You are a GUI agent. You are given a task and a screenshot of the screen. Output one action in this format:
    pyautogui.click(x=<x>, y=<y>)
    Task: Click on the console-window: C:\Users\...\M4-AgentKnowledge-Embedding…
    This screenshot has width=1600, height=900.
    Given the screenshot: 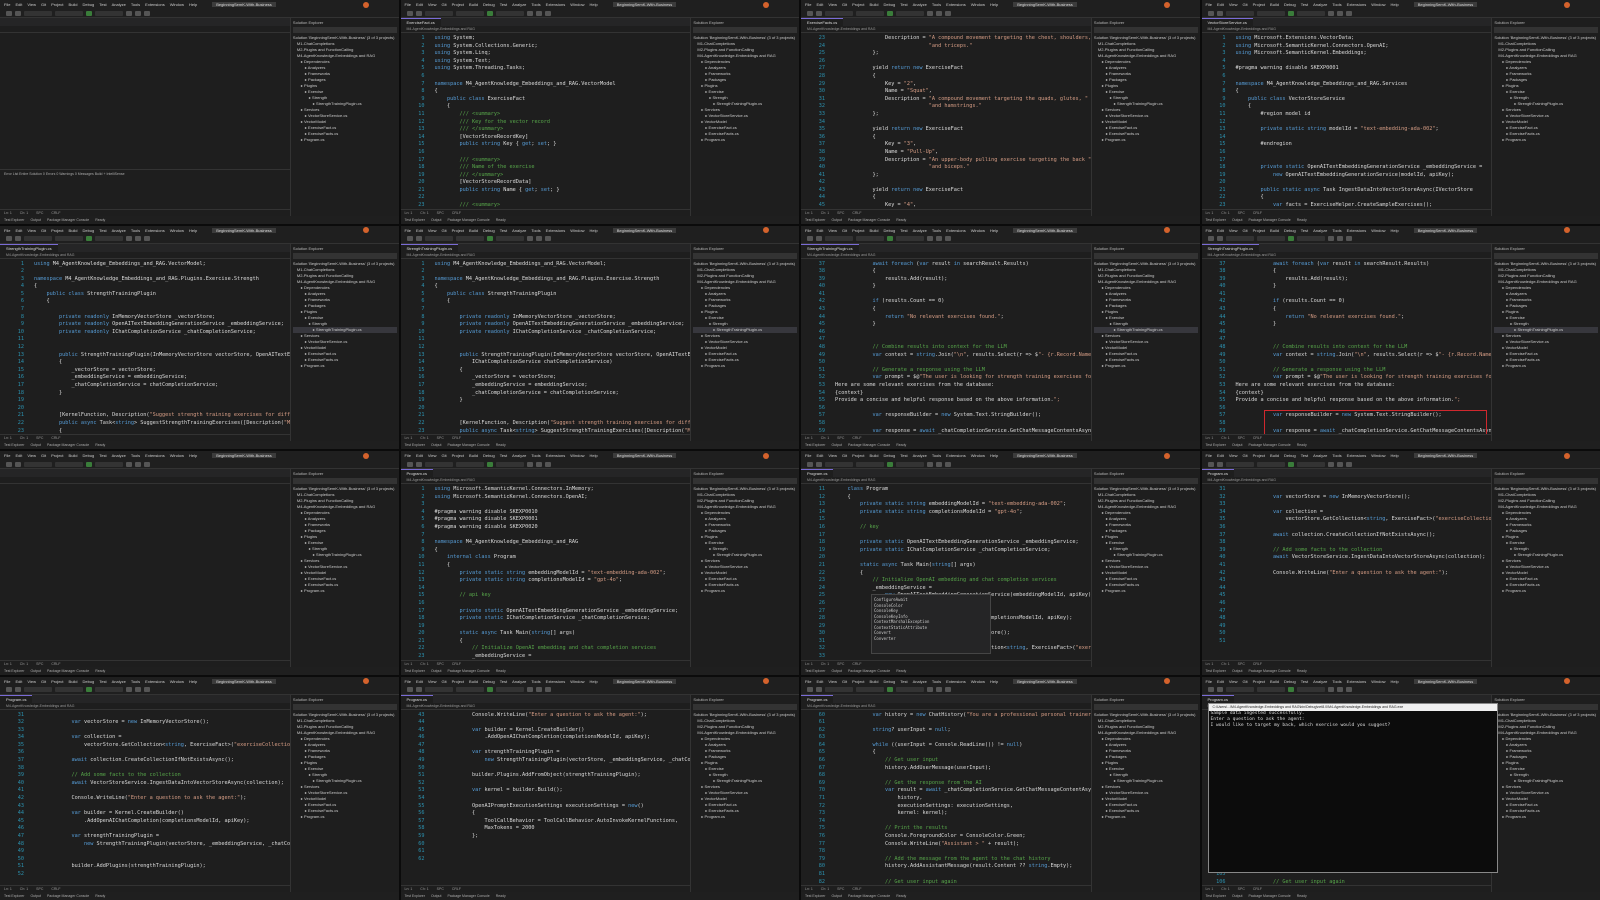 What is the action you would take?
    pyautogui.click(x=1352, y=787)
    